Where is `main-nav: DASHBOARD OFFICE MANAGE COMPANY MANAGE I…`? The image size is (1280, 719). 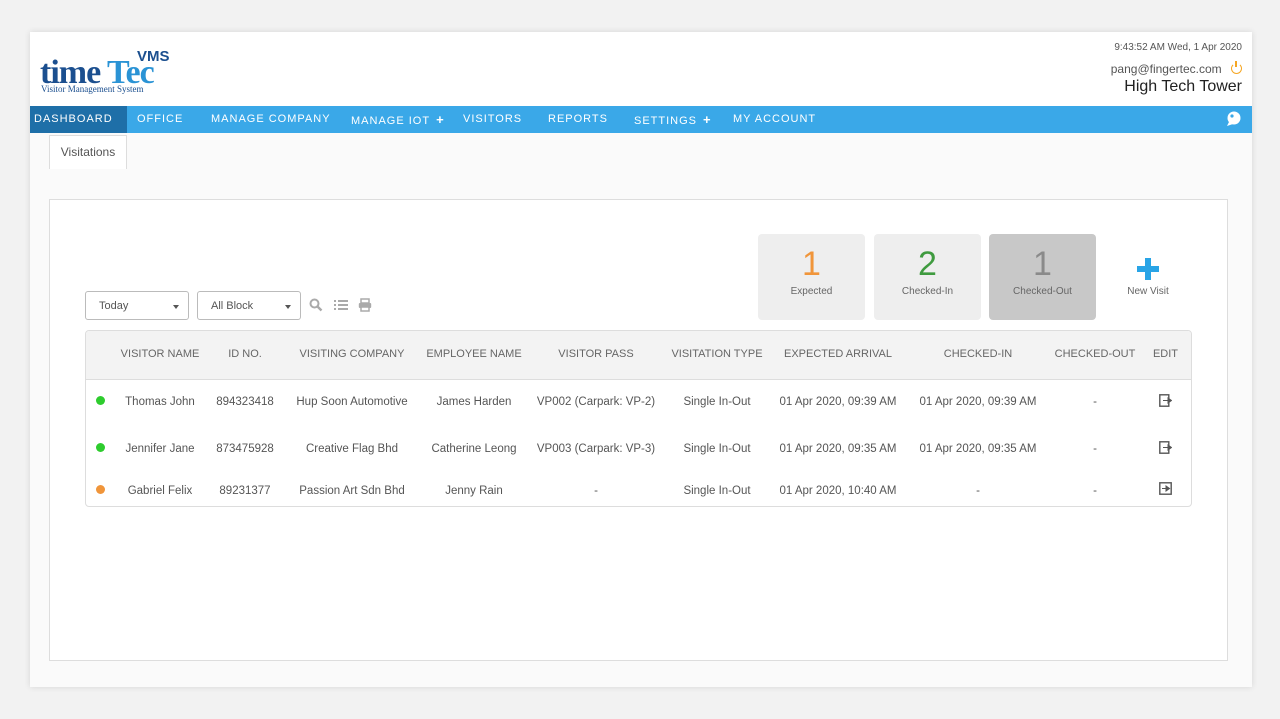 main-nav: DASHBOARD OFFICE MANAGE COMPANY MANAGE I… is located at coordinates (641, 119).